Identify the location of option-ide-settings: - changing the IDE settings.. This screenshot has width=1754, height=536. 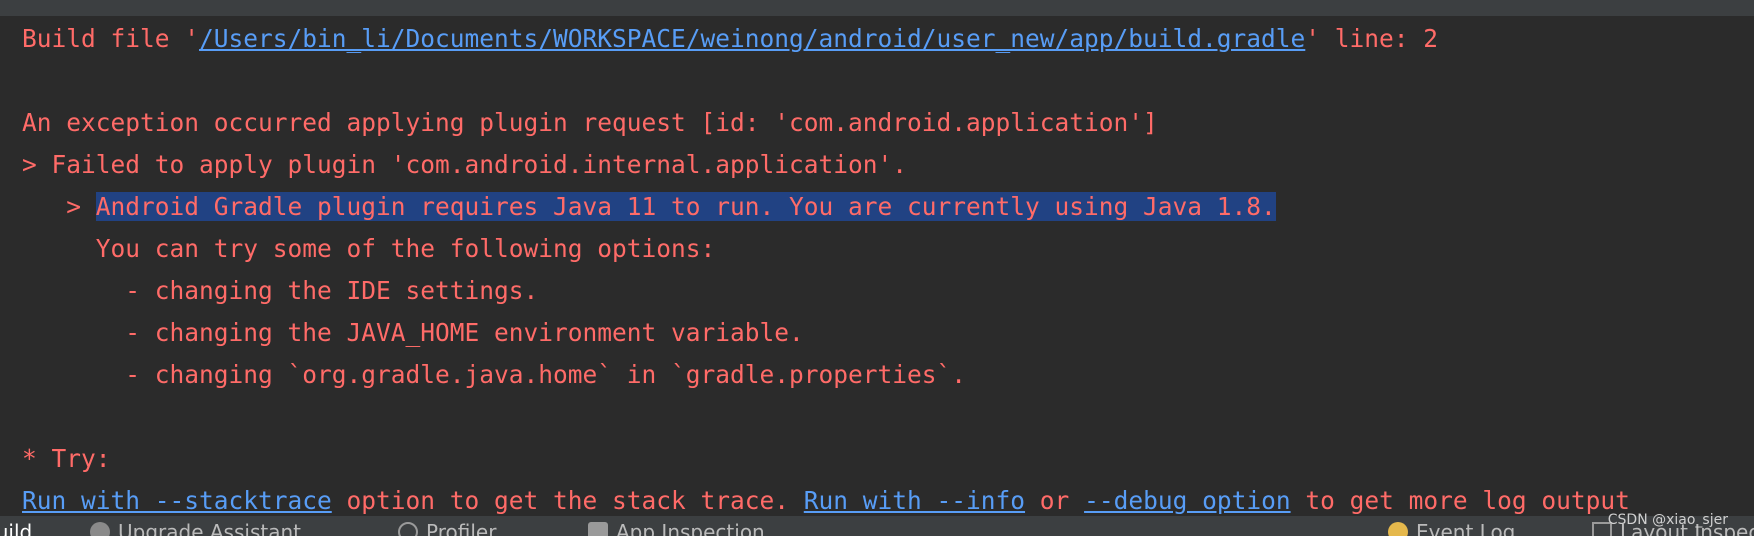
(280, 290).